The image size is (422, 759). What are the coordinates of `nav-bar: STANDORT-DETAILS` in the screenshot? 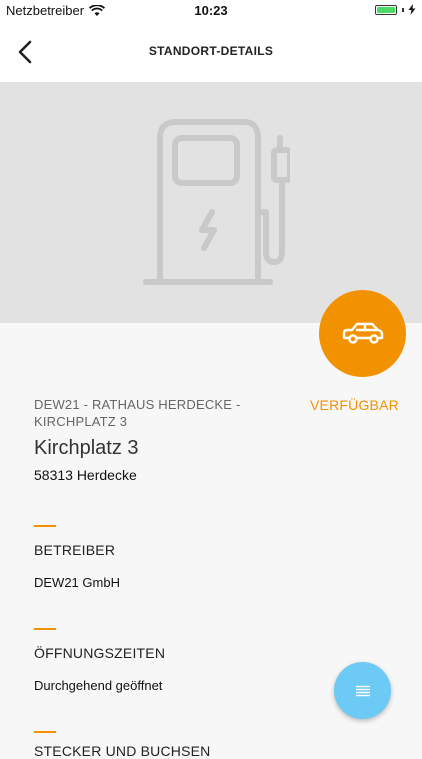 It's located at (211, 52).